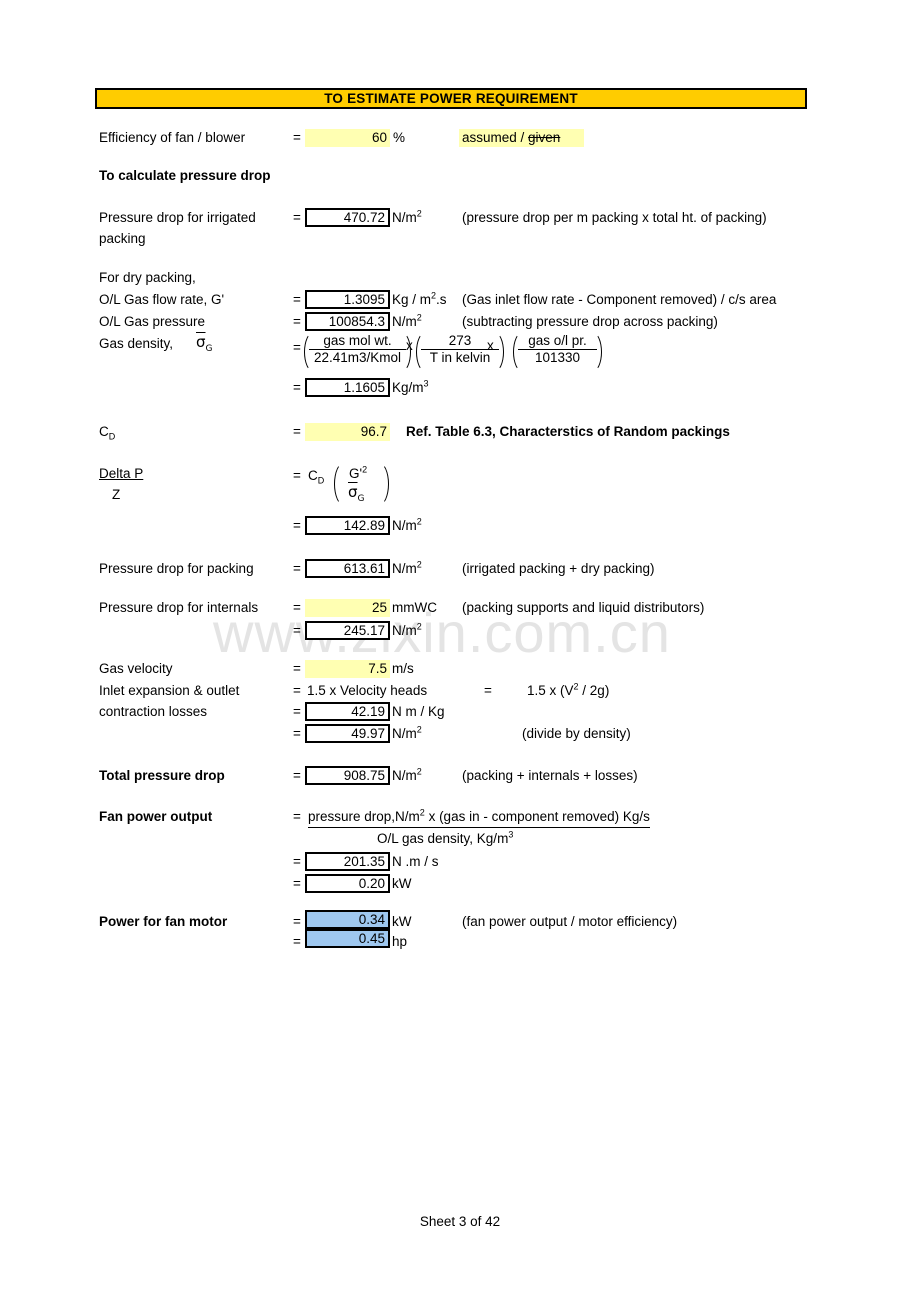 This screenshot has width=920, height=1301. What do you see at coordinates (297, 299) in the screenshot?
I see `gas-flow-equals: =` at bounding box center [297, 299].